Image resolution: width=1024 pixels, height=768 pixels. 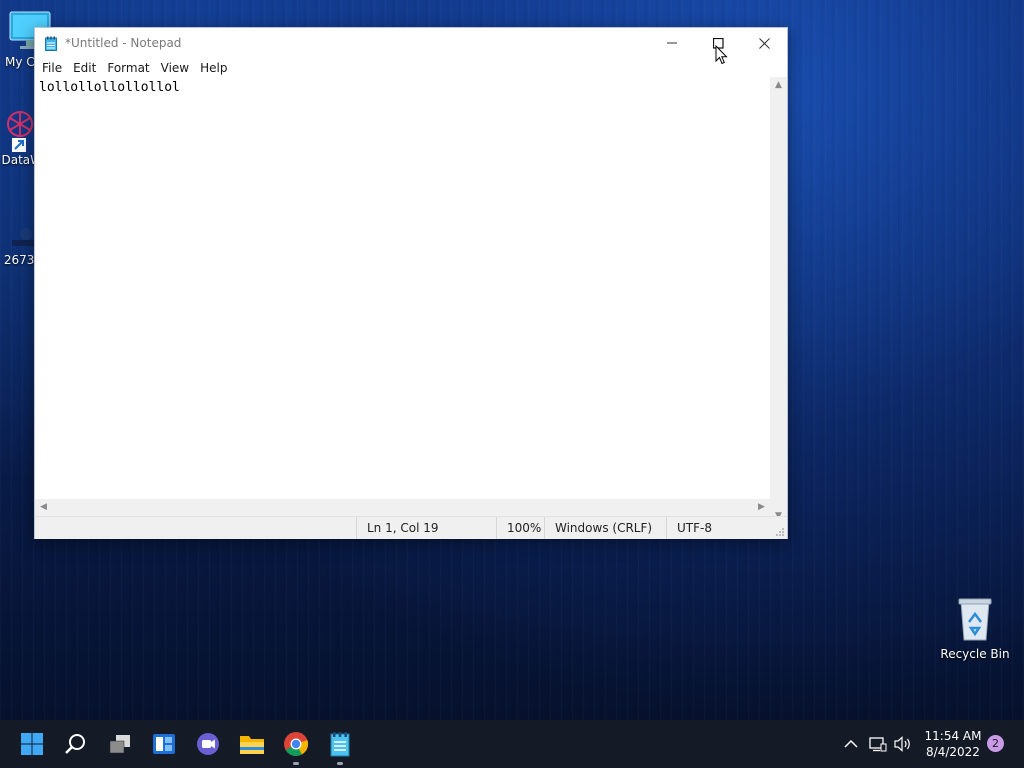 I want to click on volume-button, so click(x=903, y=744).